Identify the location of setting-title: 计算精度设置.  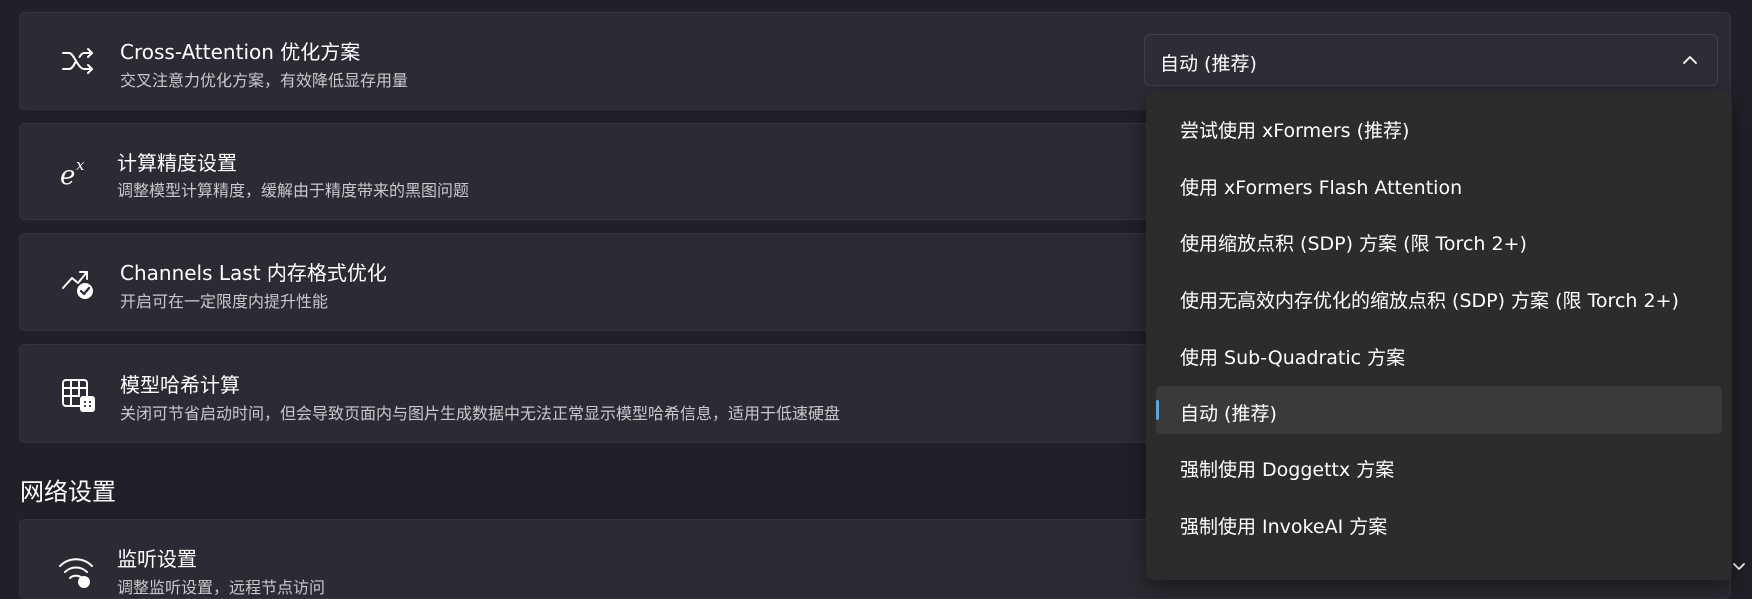
(177, 163).